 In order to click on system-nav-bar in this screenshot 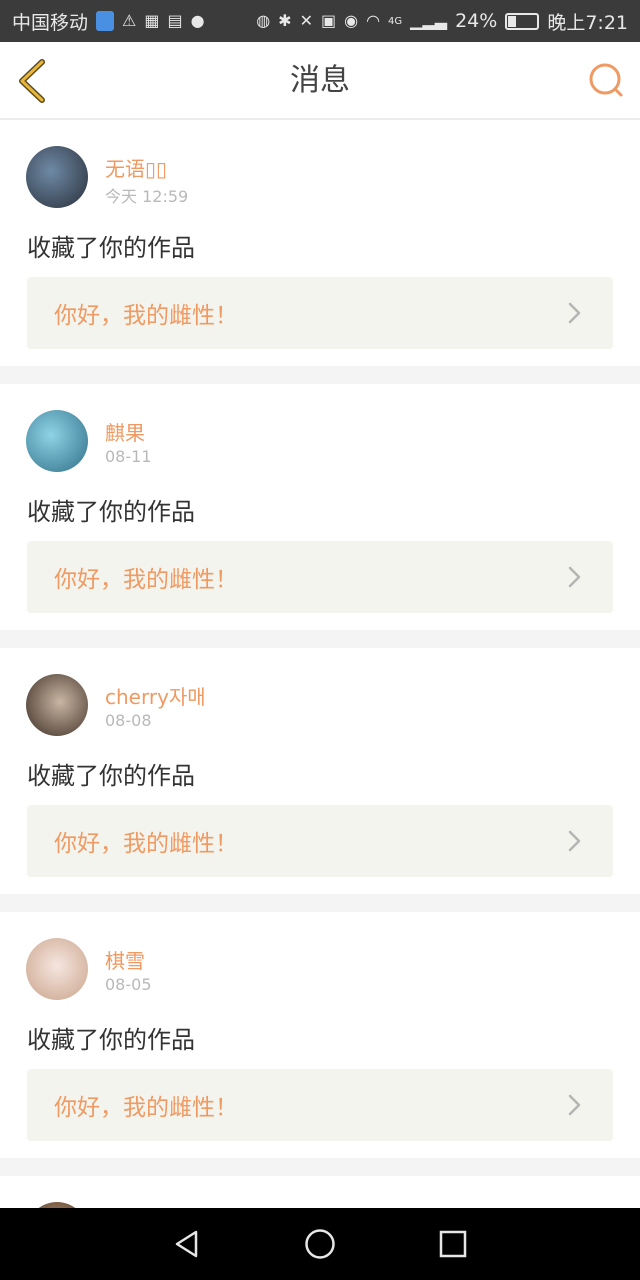, I will do `click(320, 1244)`.